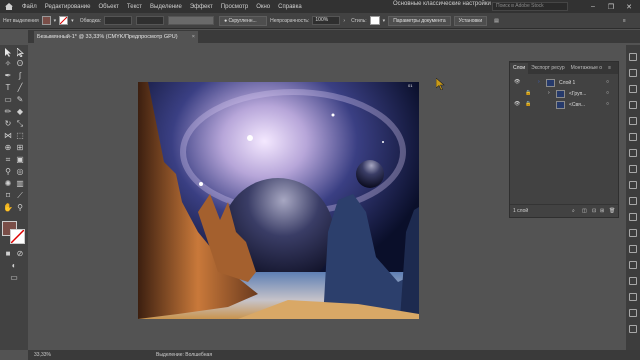 This screenshot has height=360, width=640. I want to click on stroke-panel-icon, so click(633, 153).